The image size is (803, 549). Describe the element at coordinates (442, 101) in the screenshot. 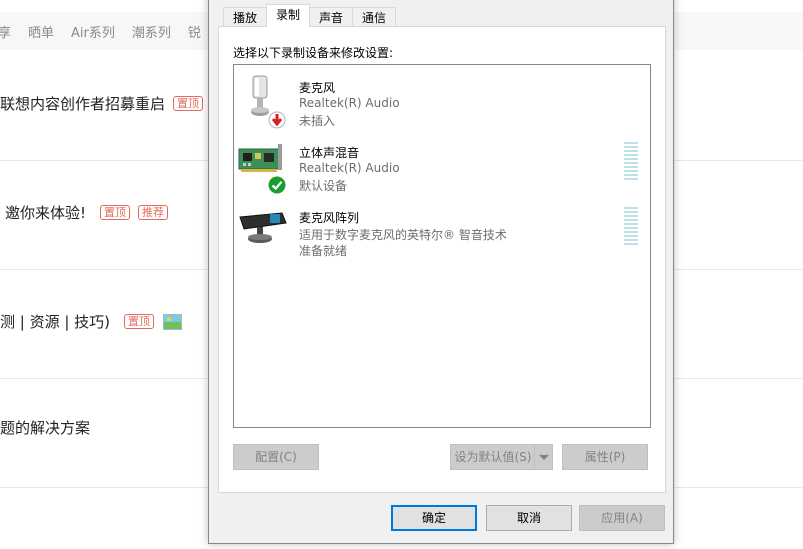

I see `device-item-microphone: 麦克风 Realtek(R) Audio 未插入` at that location.